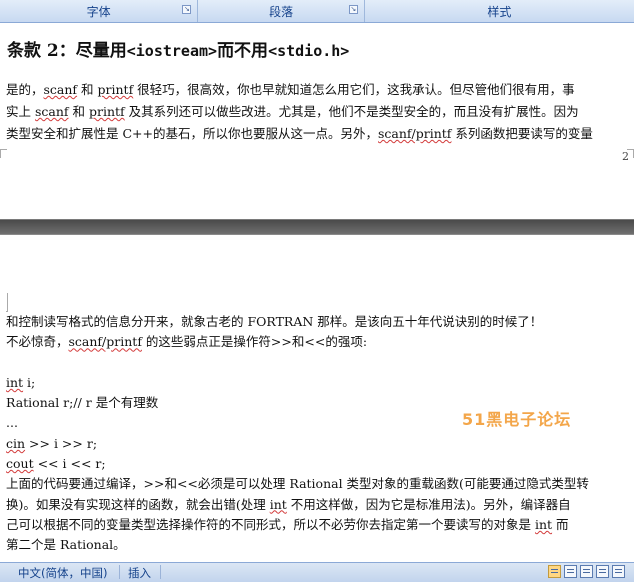  I want to click on code-line: cout << i << r;, so click(56, 464).